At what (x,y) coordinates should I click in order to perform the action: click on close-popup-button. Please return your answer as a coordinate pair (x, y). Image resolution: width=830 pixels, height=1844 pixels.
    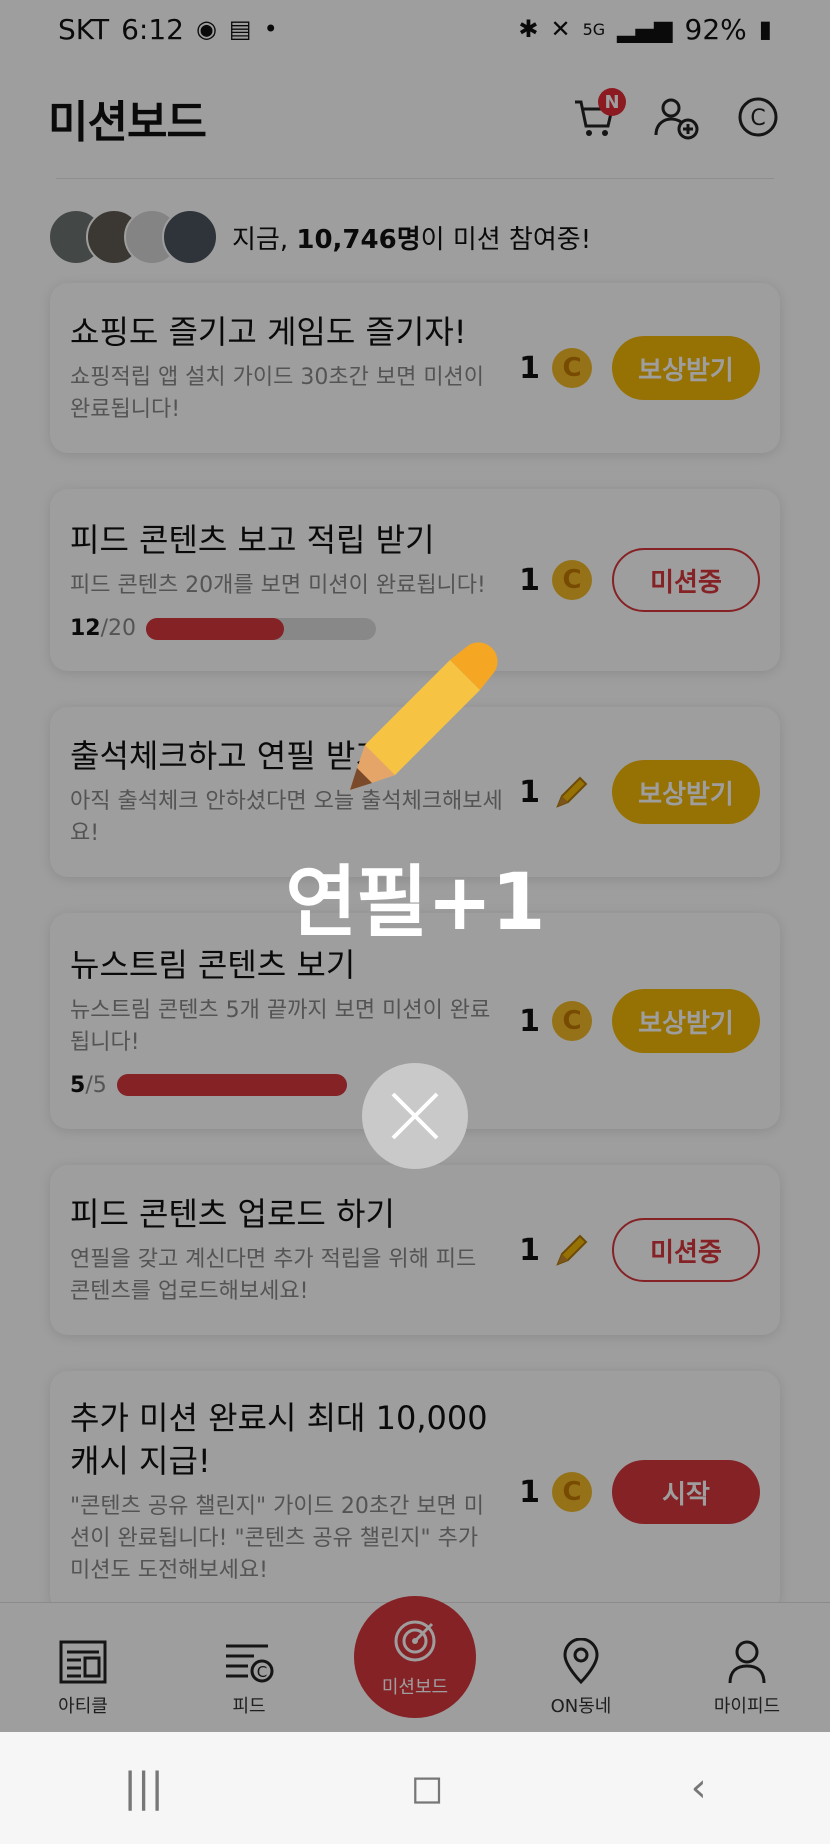
    Looking at the image, I should click on (415, 1116).